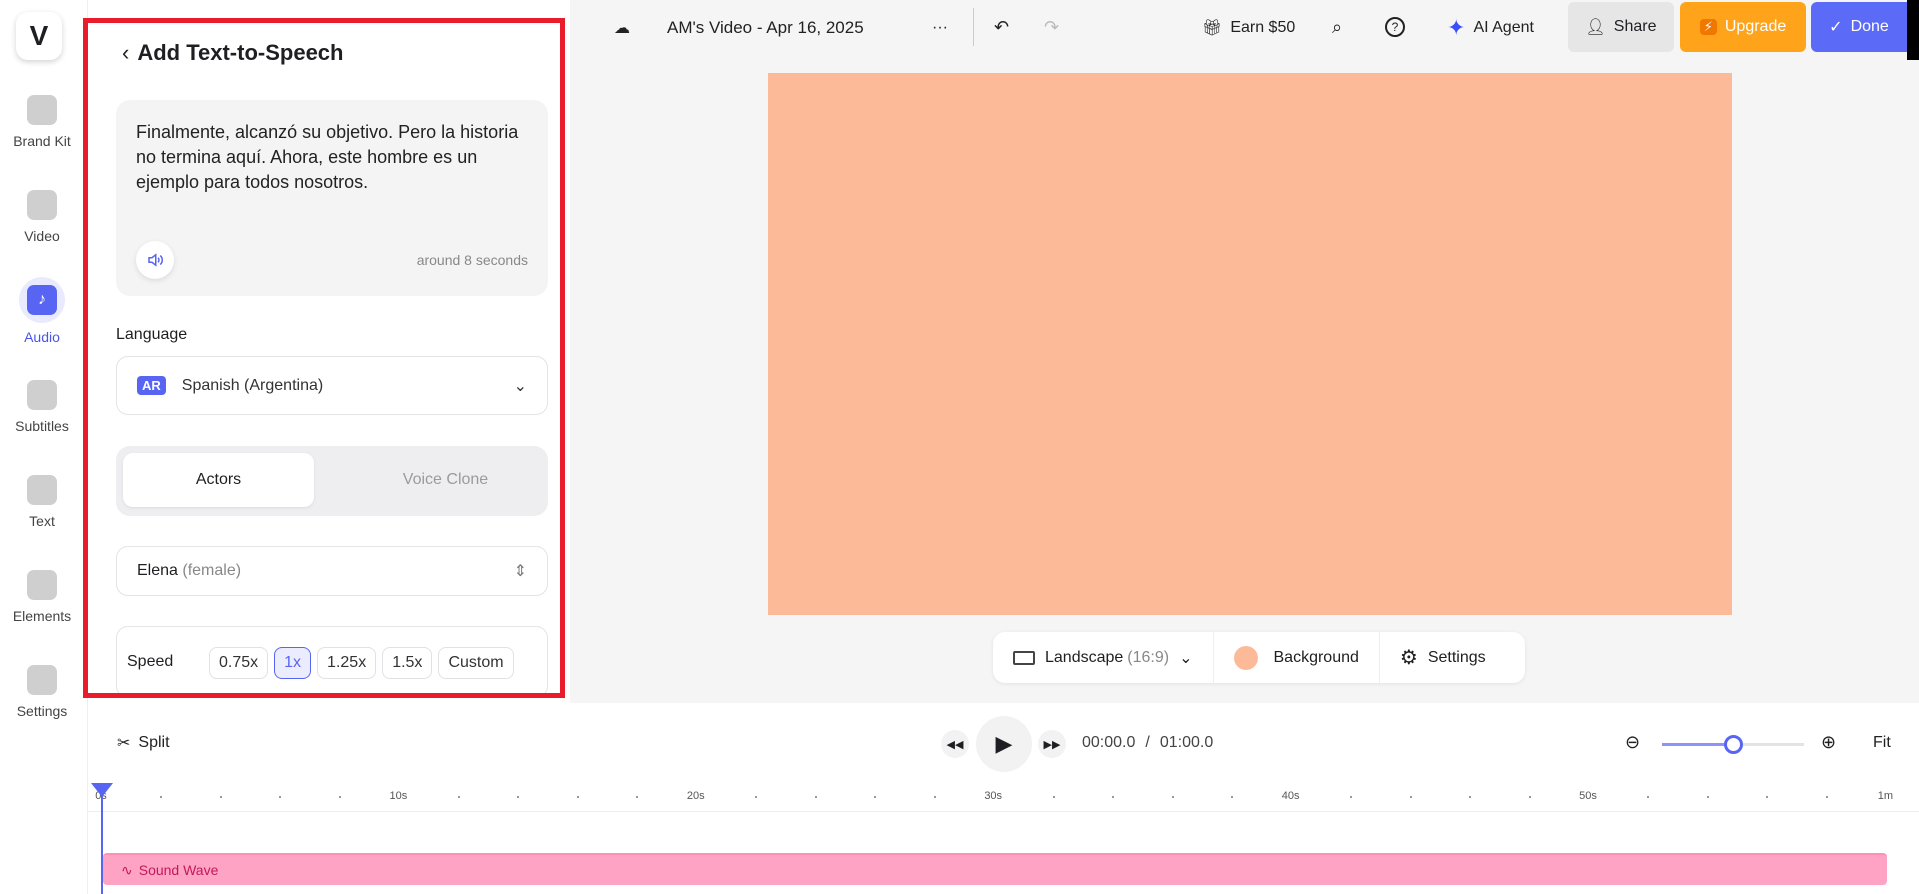 This screenshot has height=894, width=1919. I want to click on logo: V, so click(39, 36).